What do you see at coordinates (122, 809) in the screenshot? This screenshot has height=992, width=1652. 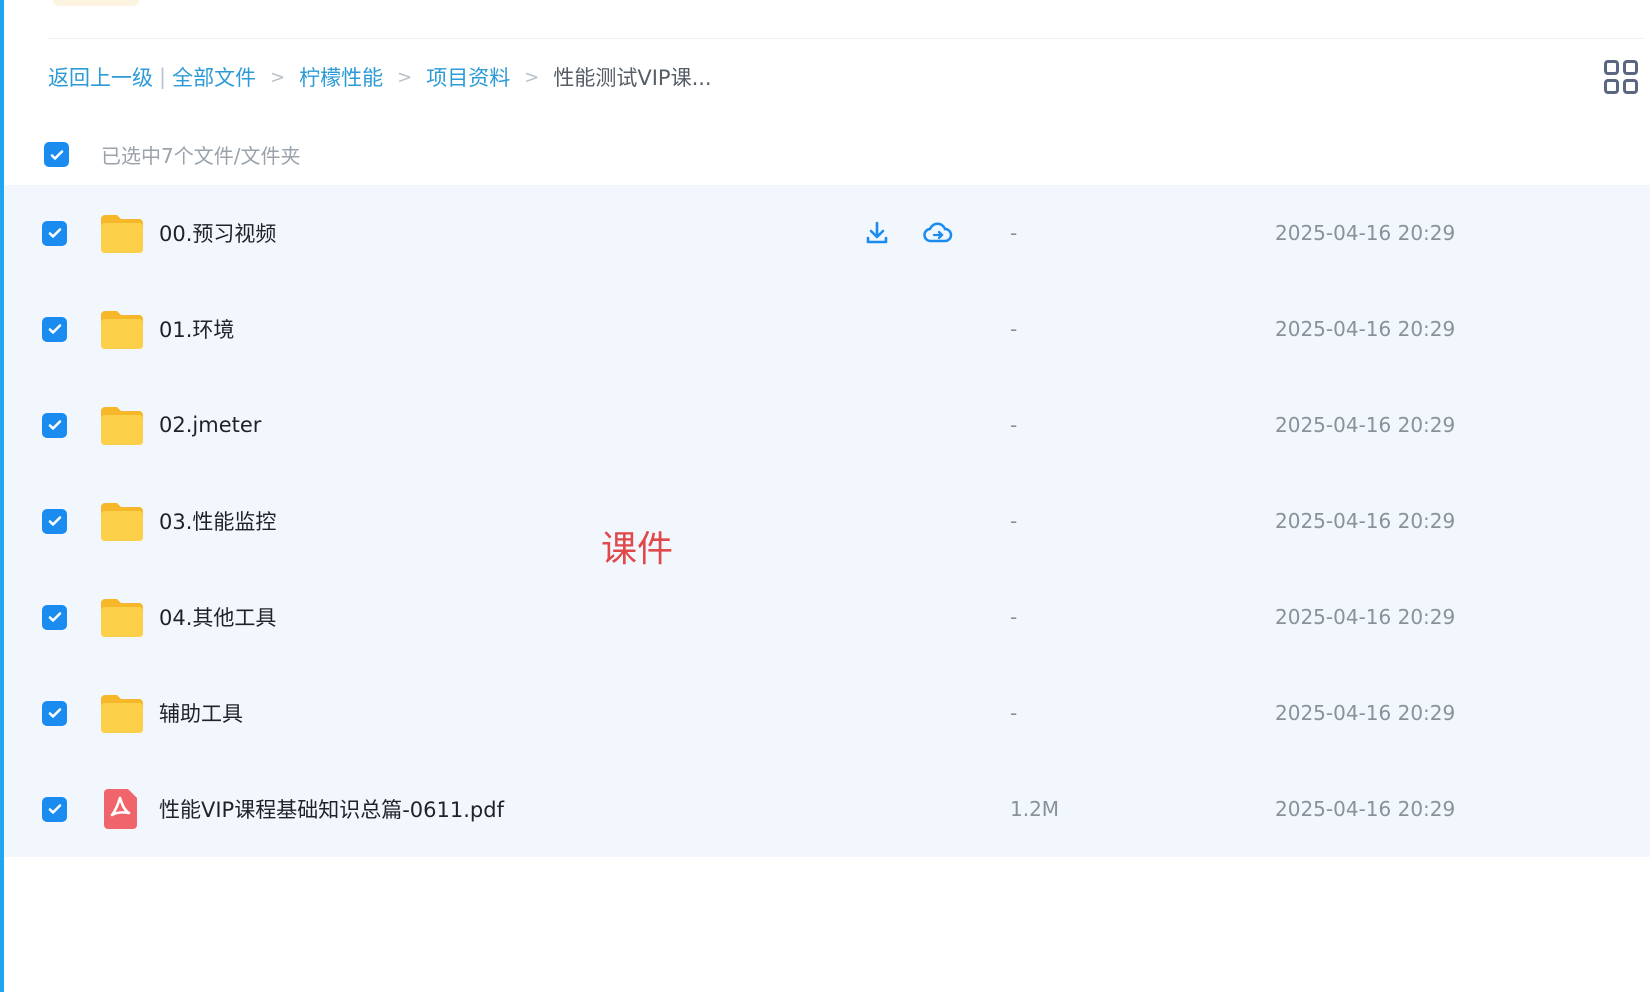 I see `pdf-file-icon` at bounding box center [122, 809].